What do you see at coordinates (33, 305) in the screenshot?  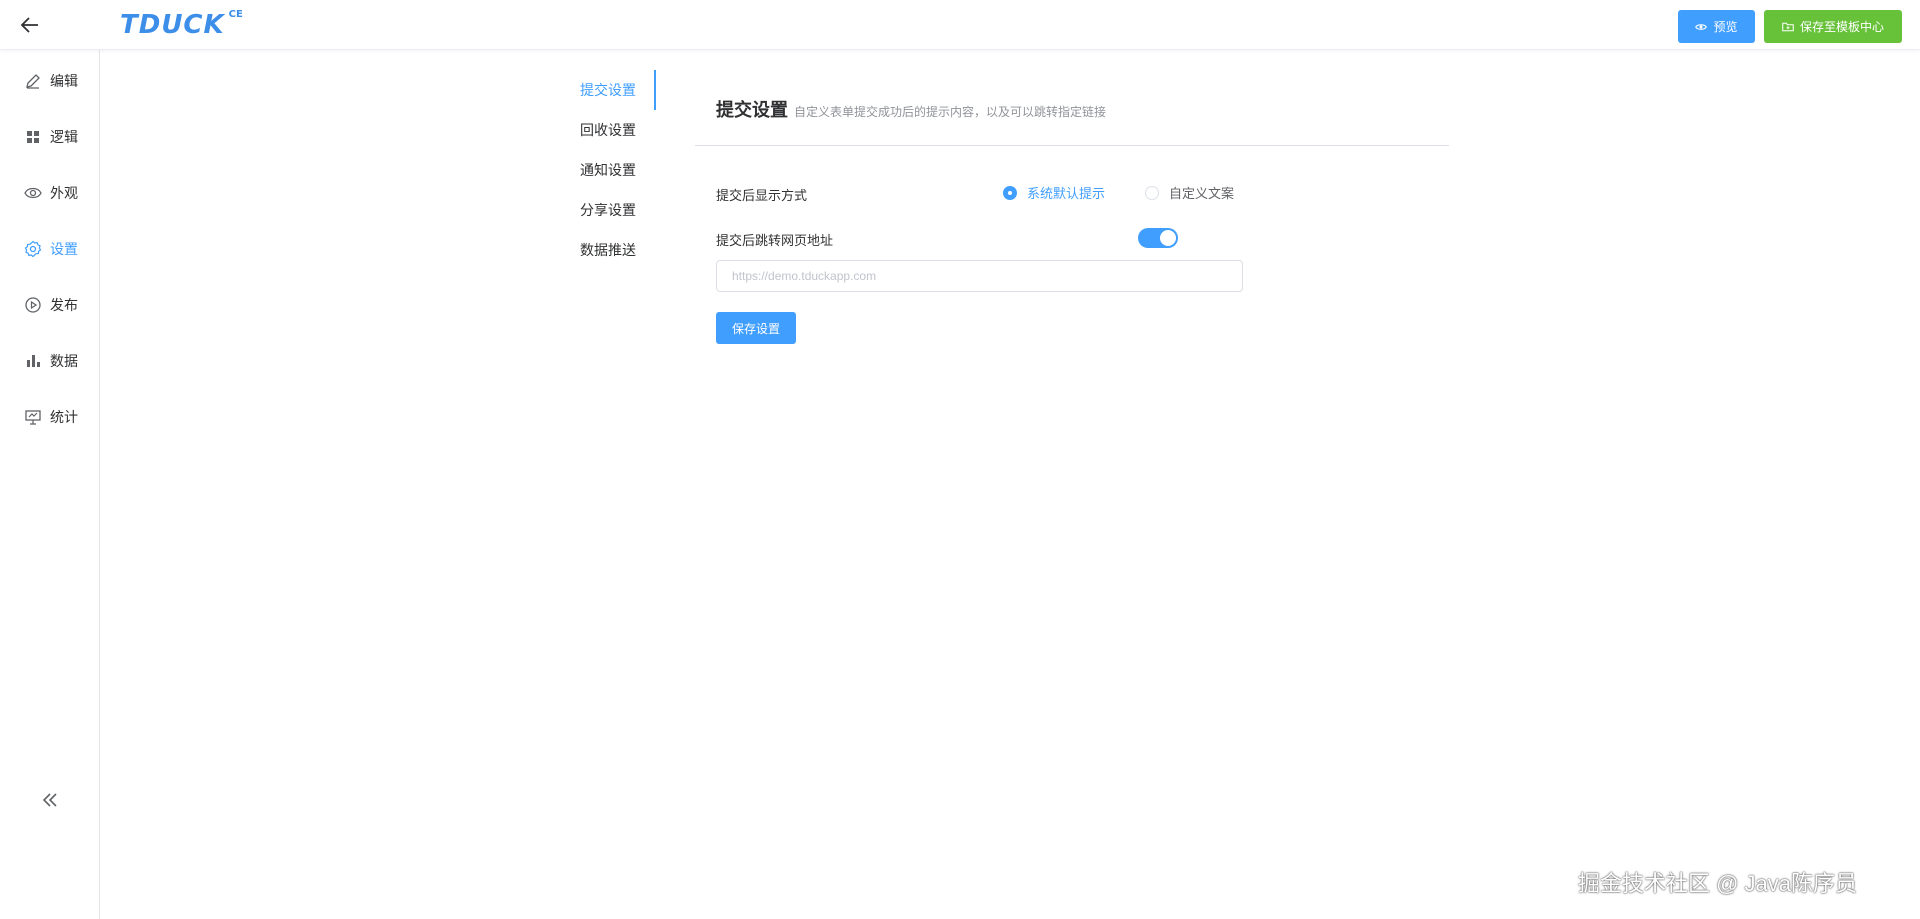 I see `play-icon` at bounding box center [33, 305].